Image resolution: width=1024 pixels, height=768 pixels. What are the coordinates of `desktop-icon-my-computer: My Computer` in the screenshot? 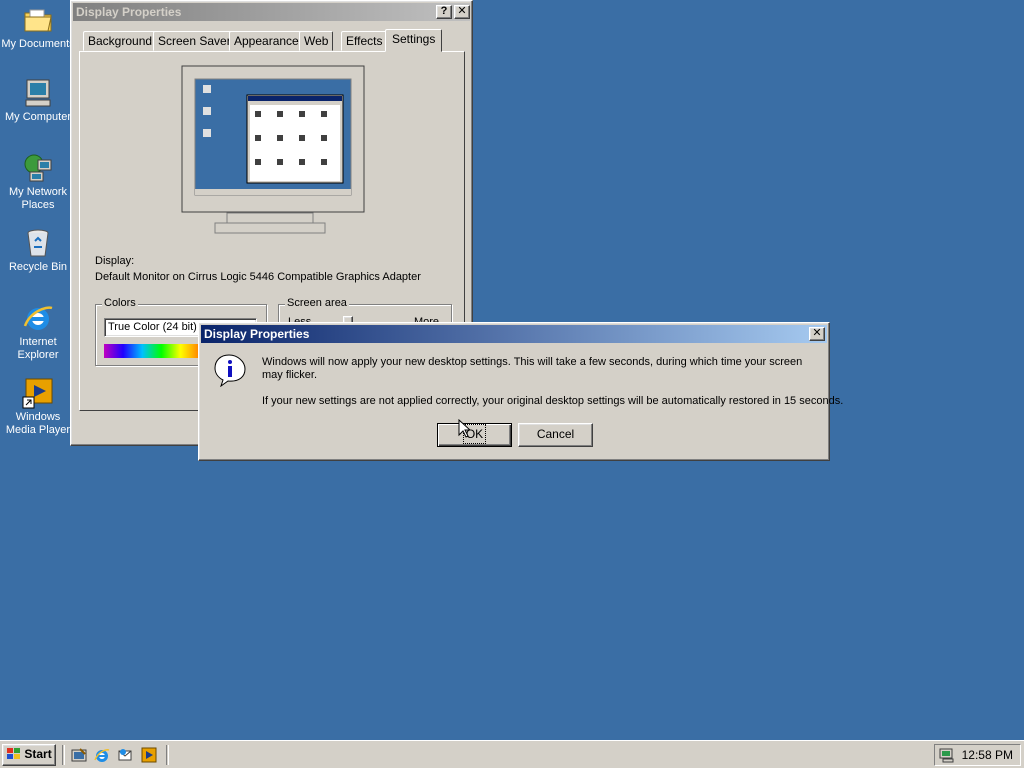 It's located at (38, 100).